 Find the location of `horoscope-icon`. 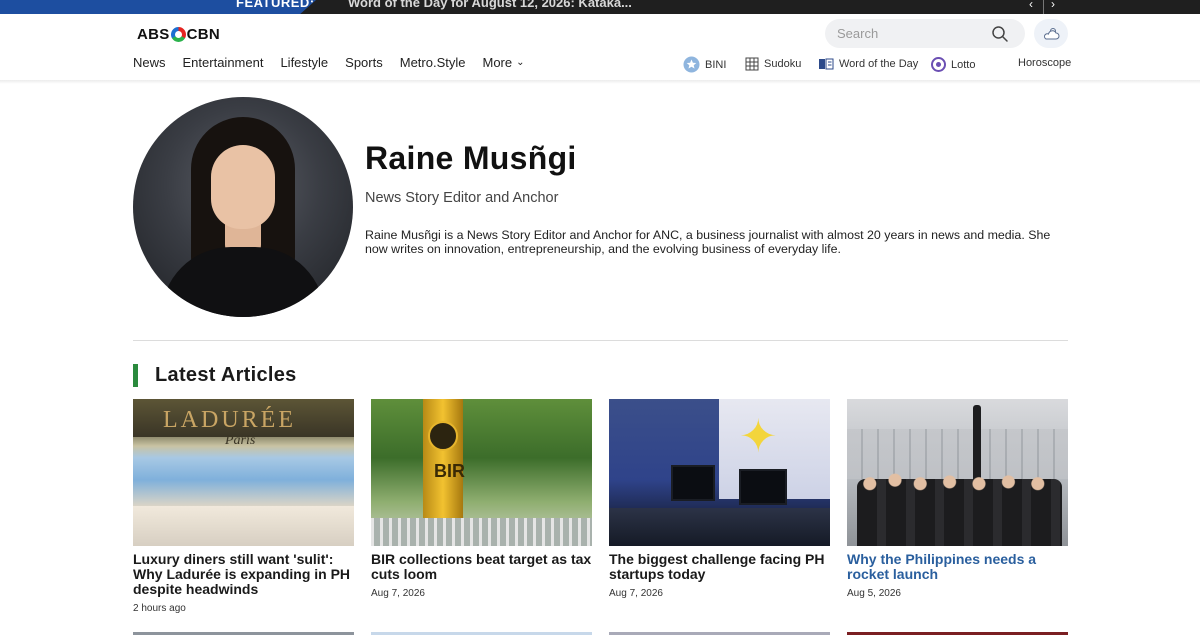

horoscope-icon is located at coordinates (1007, 63).